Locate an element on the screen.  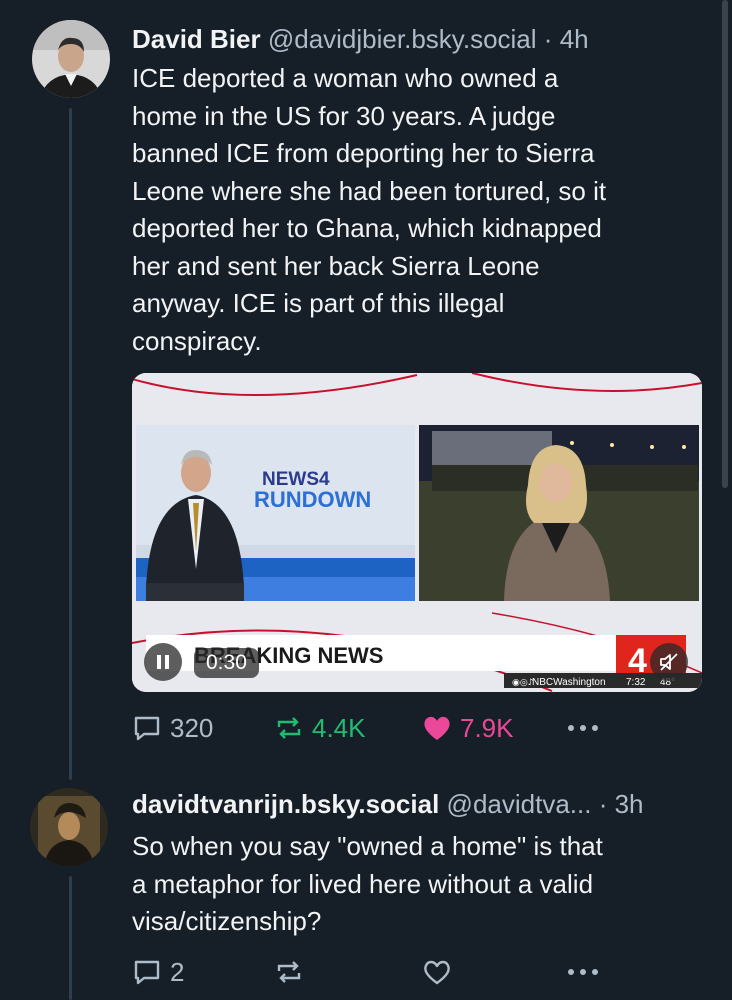
like-count: 7.9K is located at coordinates (487, 727).